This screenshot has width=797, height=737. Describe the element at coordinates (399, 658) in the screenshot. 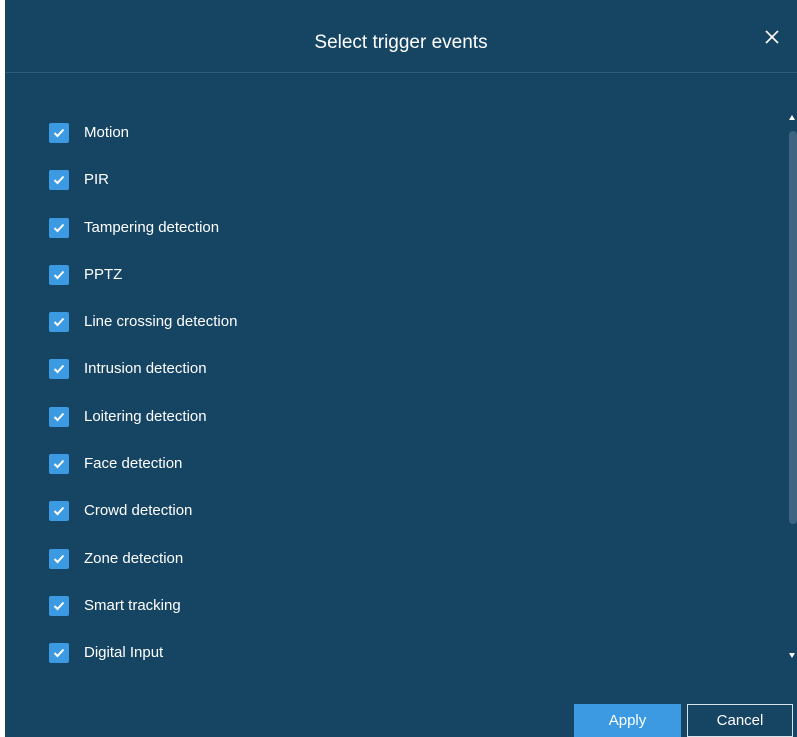

I see `event-checkbox-item: Digital Input` at that location.